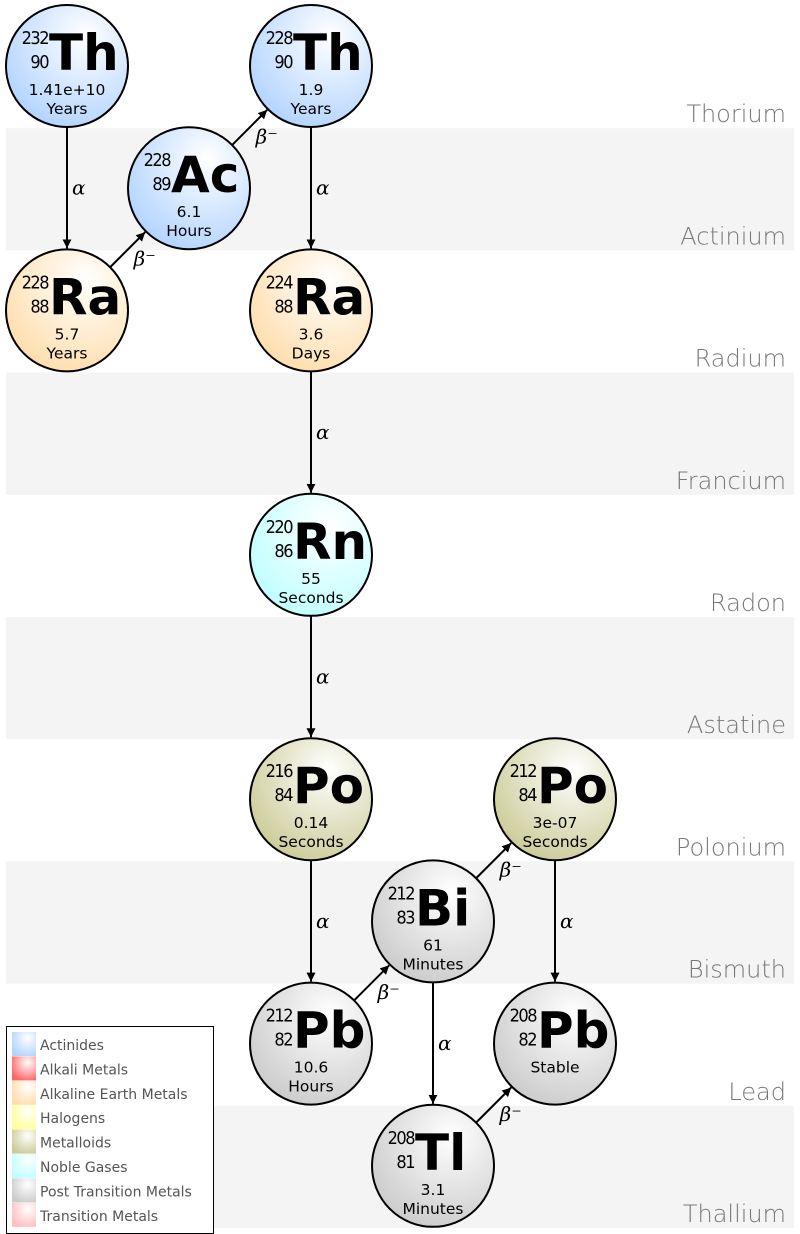  I want to click on legend-swatch-actinides, so click(24, 1044).